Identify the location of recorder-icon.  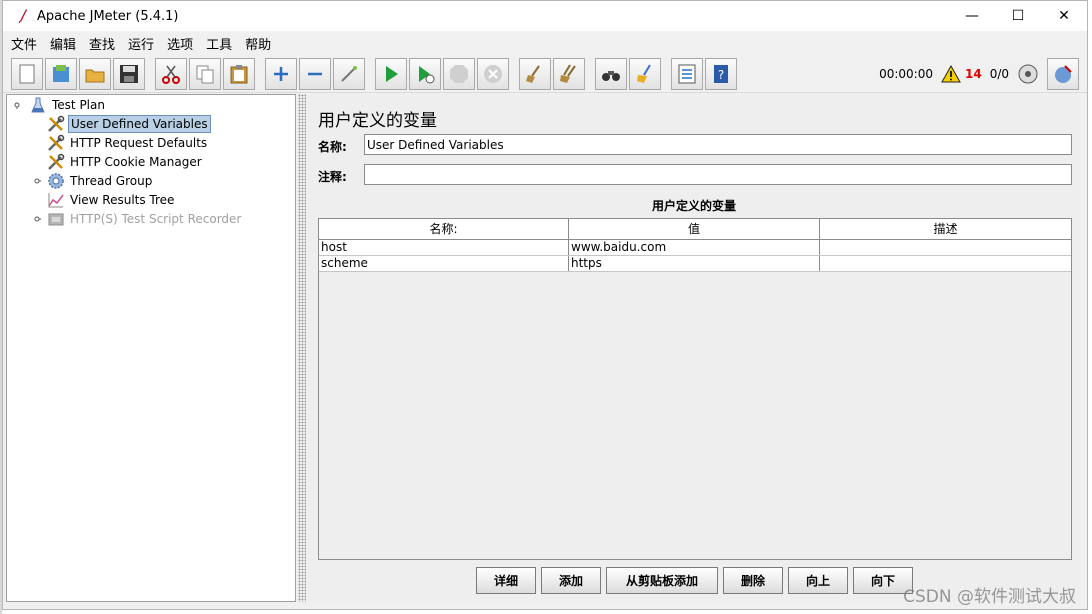
(56, 219).